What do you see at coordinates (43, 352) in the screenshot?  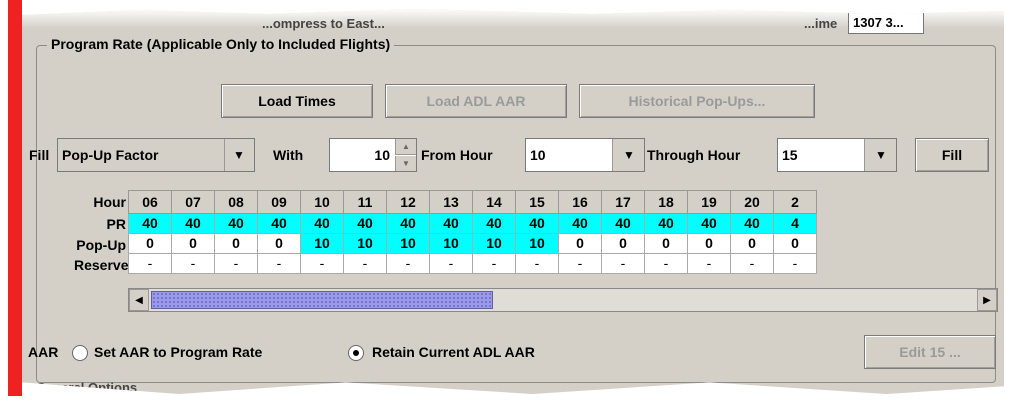 I see `aar-label: AAR` at bounding box center [43, 352].